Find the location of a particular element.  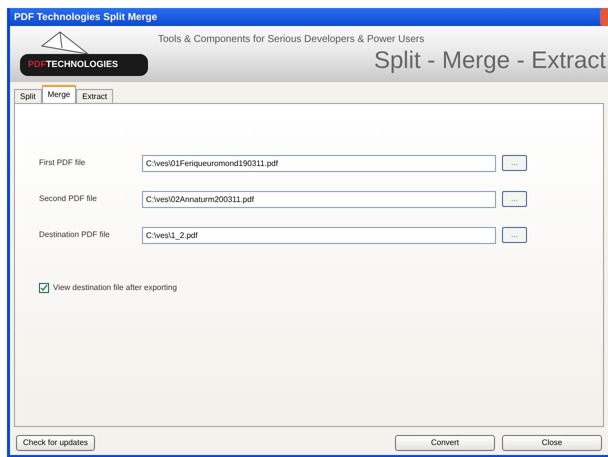

check-icon is located at coordinates (44, 288).